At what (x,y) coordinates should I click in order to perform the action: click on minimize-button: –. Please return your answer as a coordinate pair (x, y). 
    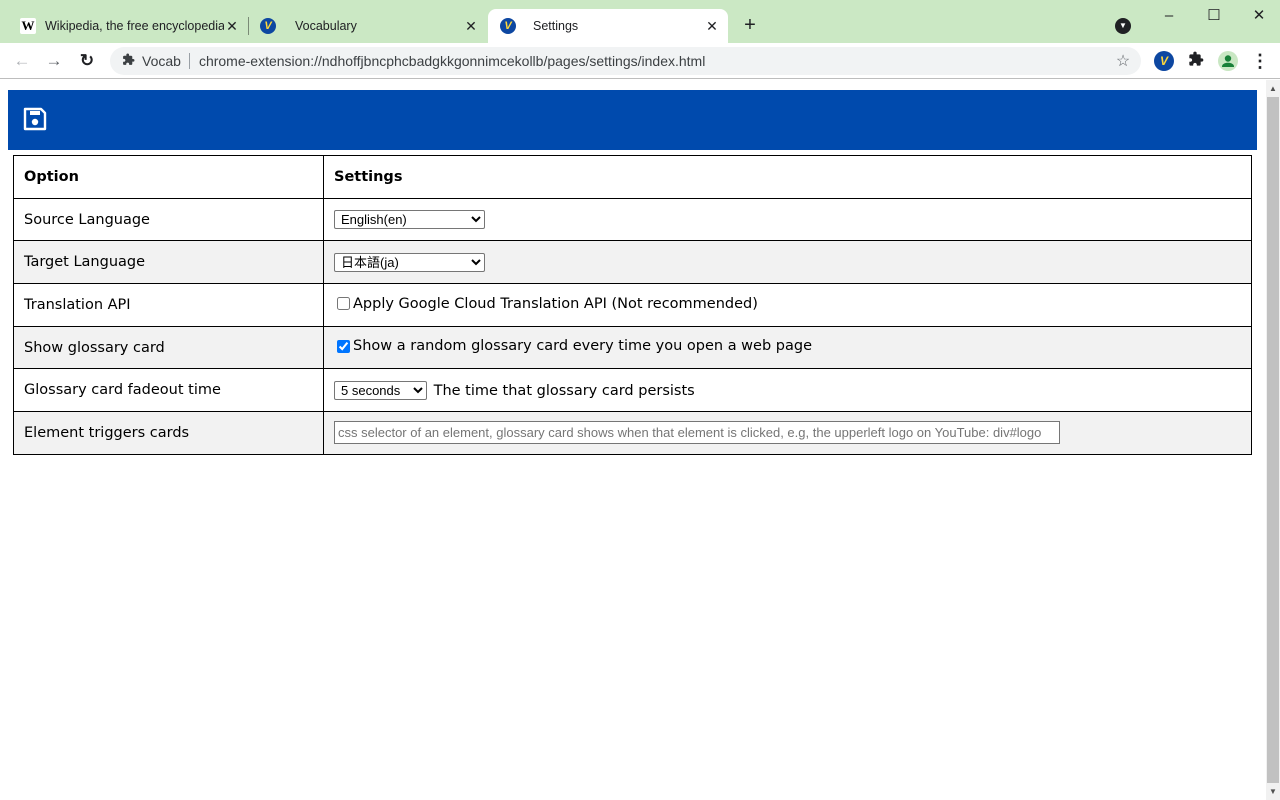
    Looking at the image, I should click on (1169, 16).